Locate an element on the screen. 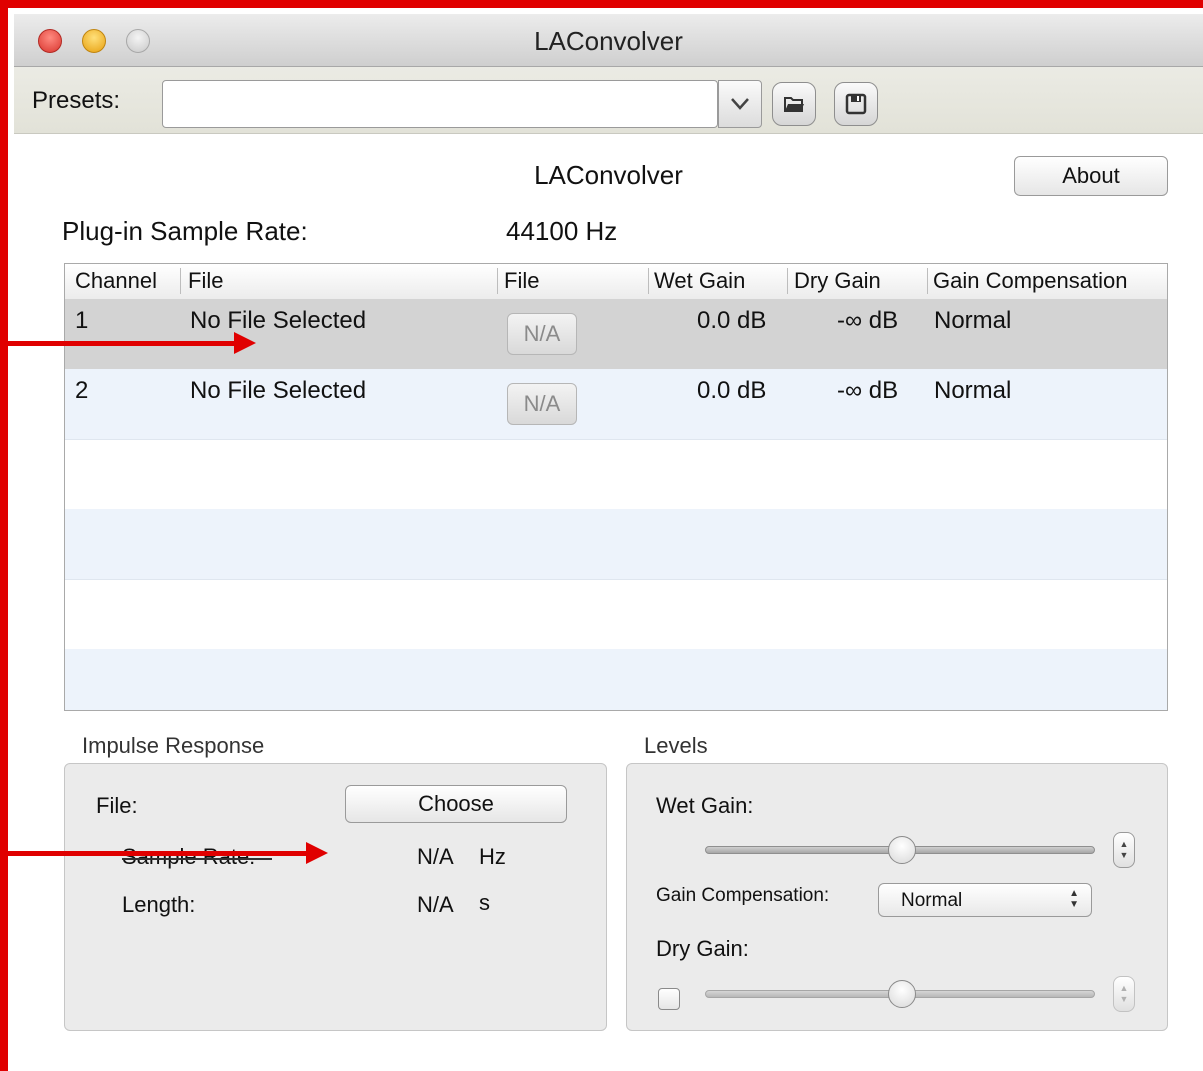  presets-combo-input is located at coordinates (440, 104).